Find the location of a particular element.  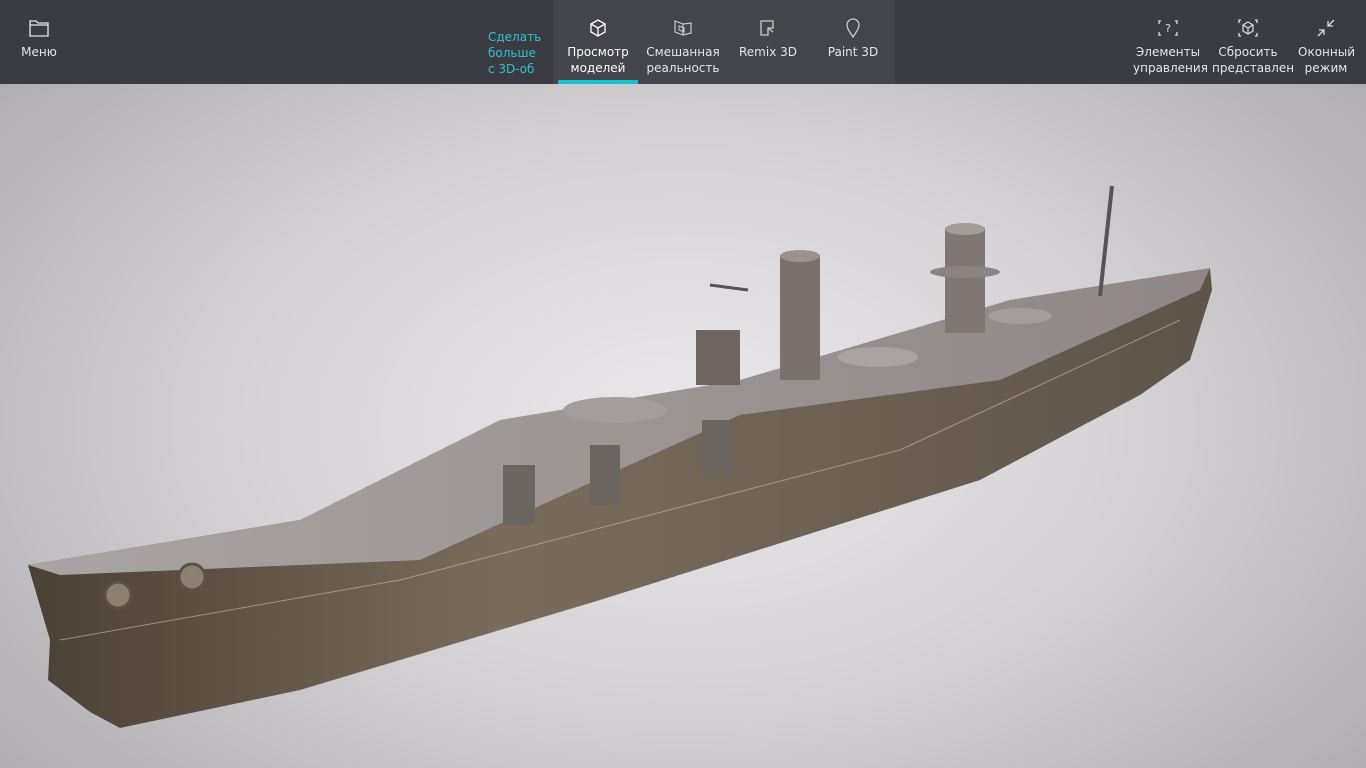

remix-icon is located at coordinates (768, 28).